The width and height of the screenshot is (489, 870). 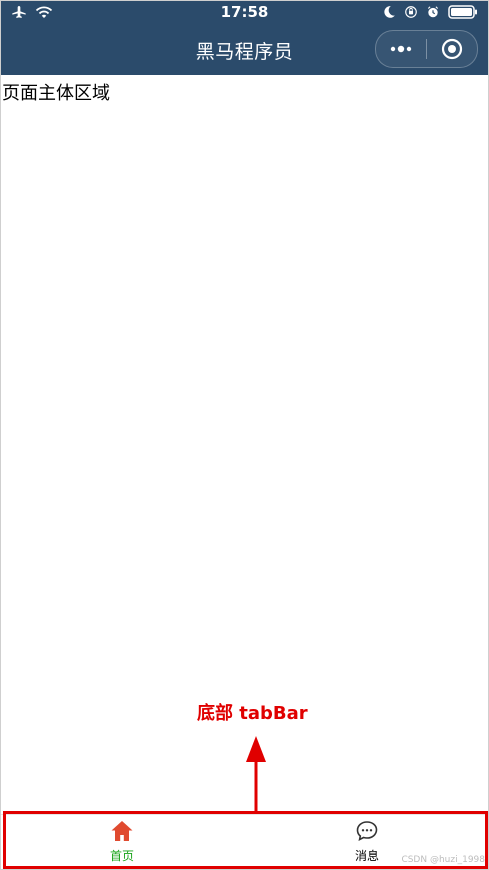 What do you see at coordinates (244, 14) in the screenshot?
I see `status-bar: 17:58` at bounding box center [244, 14].